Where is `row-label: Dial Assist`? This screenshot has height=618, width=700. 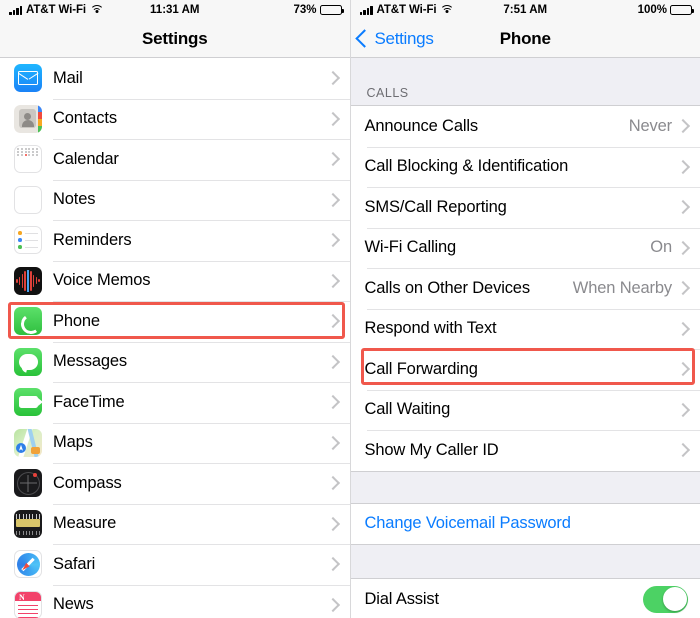
row-label: Dial Assist is located at coordinates (402, 598).